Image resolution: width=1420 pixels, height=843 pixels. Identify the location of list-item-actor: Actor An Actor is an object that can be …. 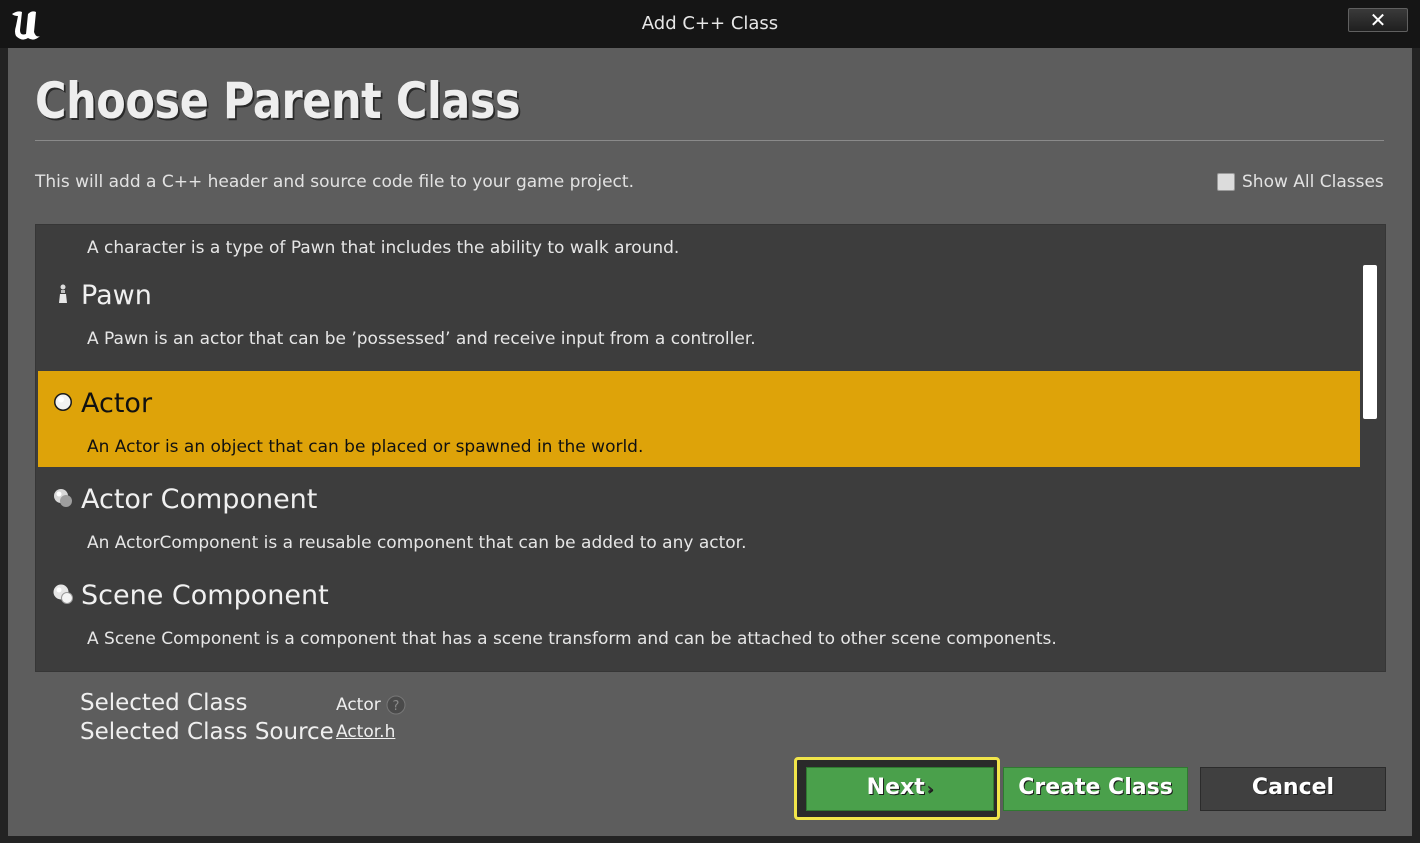
(699, 419).